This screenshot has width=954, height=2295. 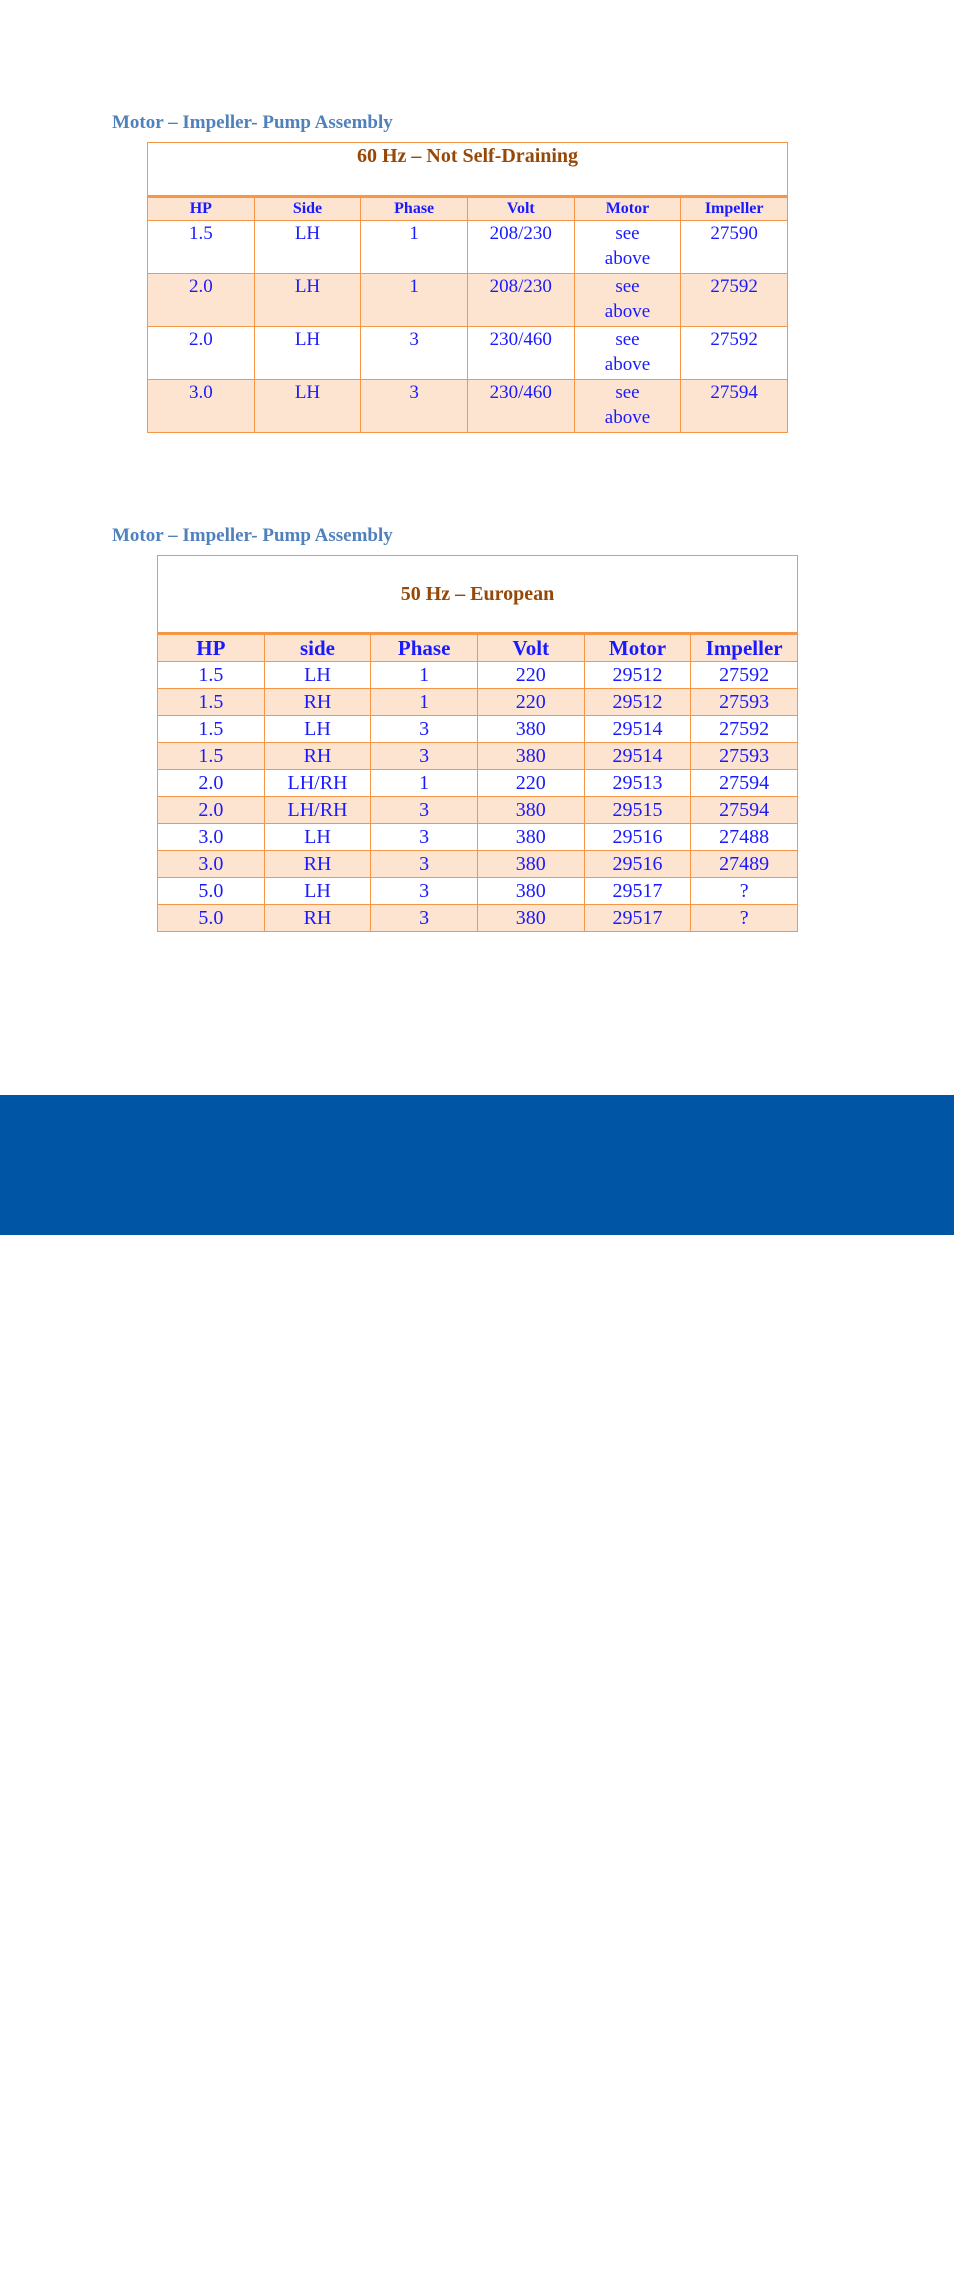 I want to click on table-row: 2.0 LH 3 230/460 see above 27592, so click(x=467, y=353).